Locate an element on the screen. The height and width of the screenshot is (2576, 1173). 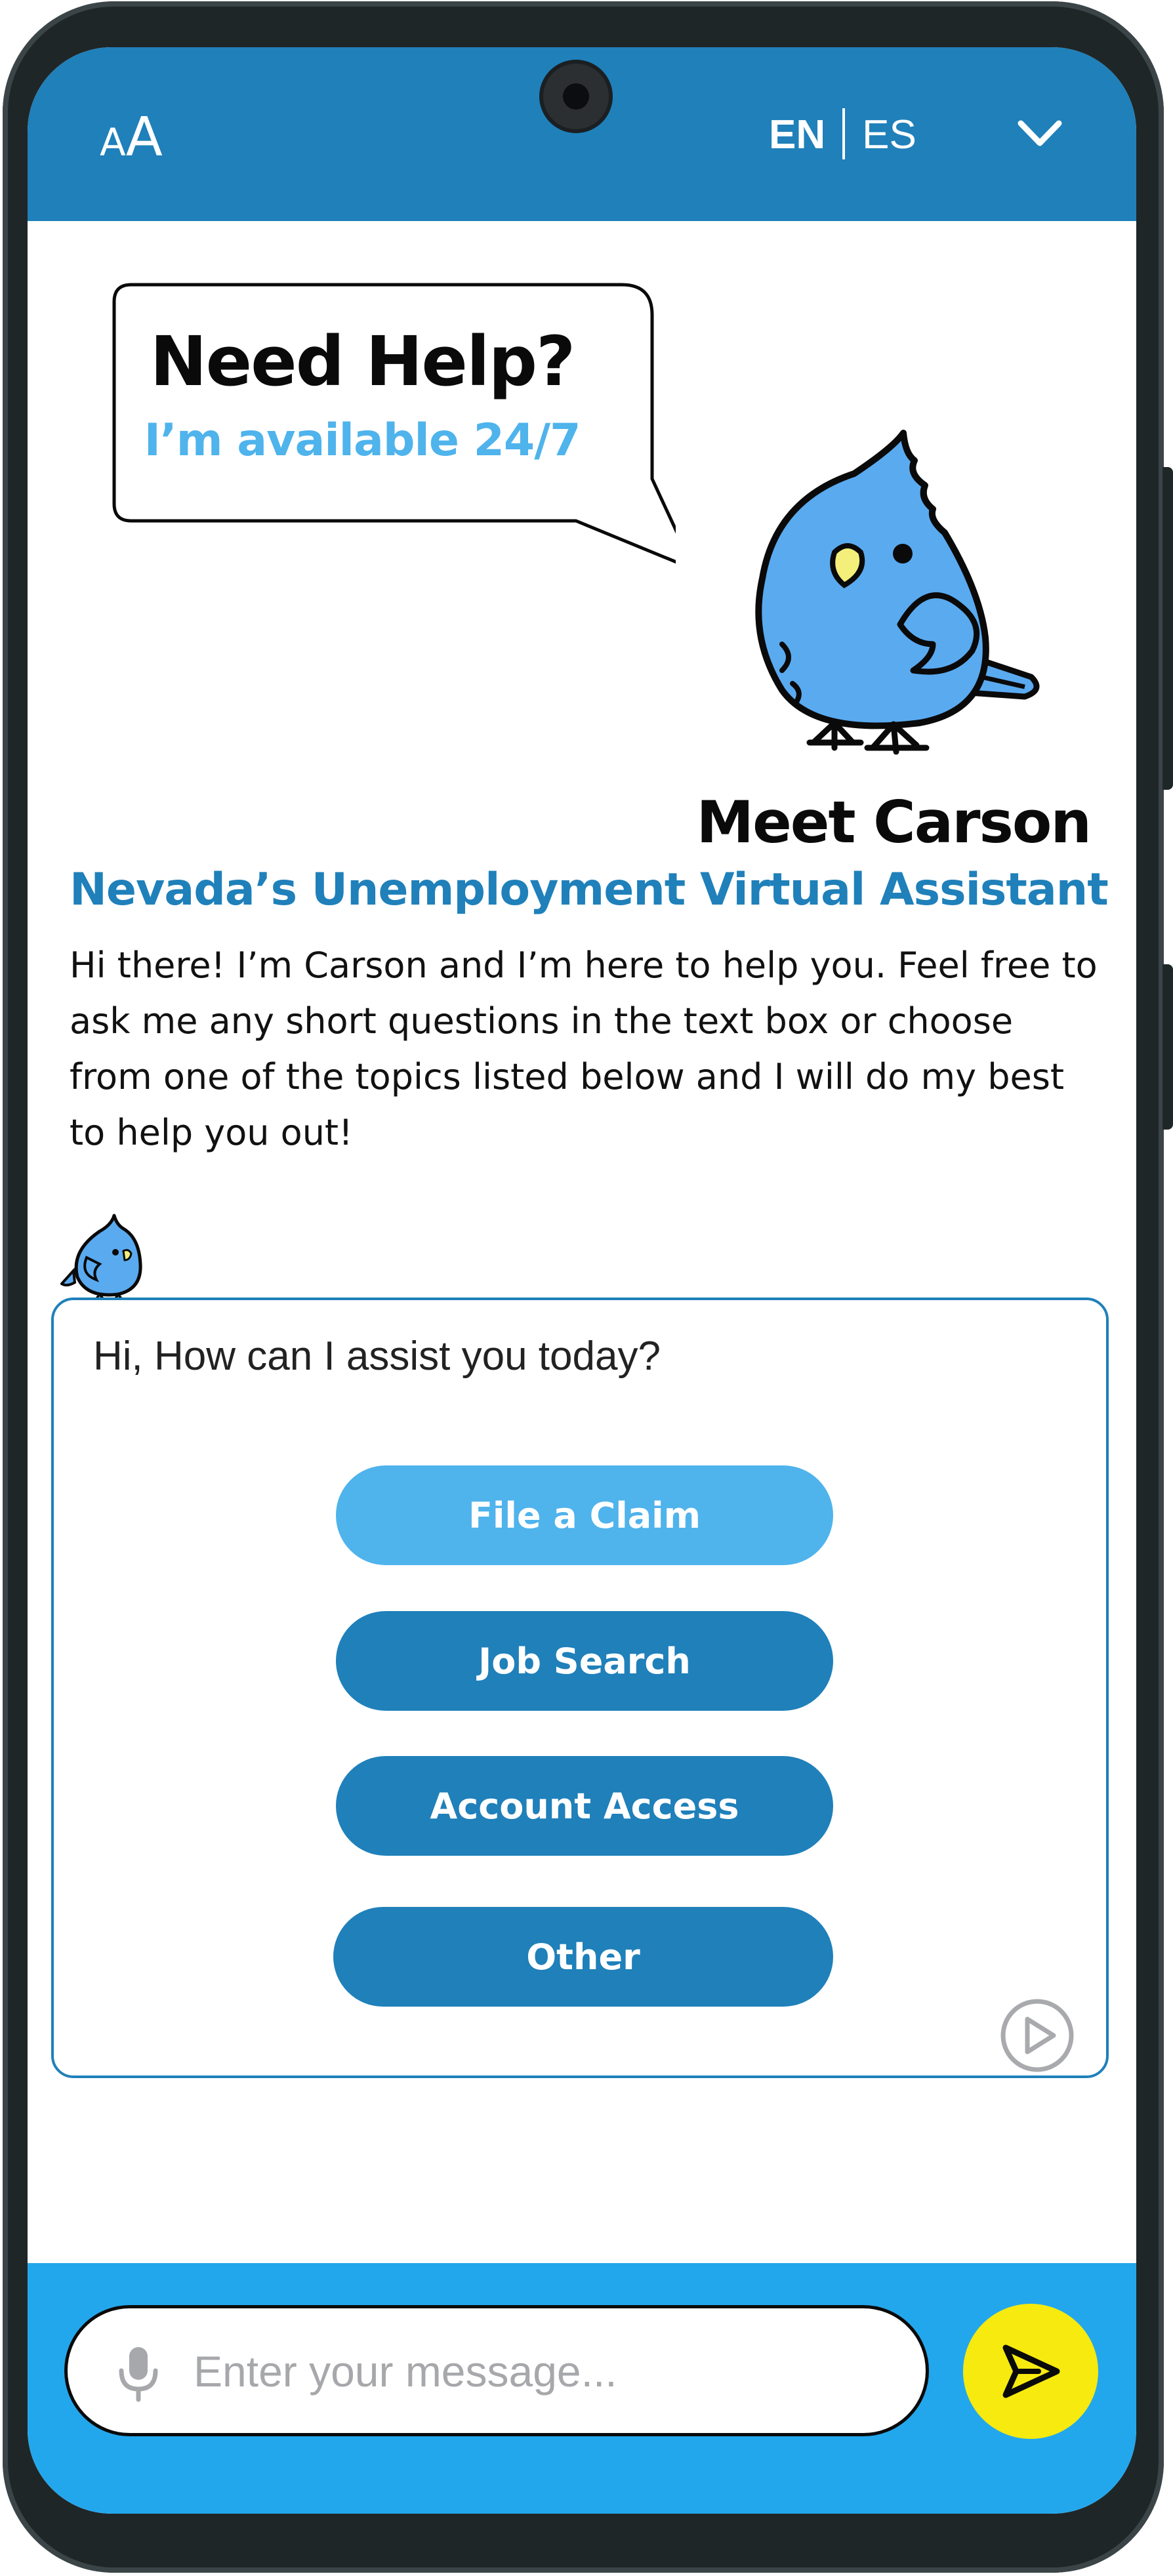
language-switcher: EN ES is located at coordinates (842, 135).